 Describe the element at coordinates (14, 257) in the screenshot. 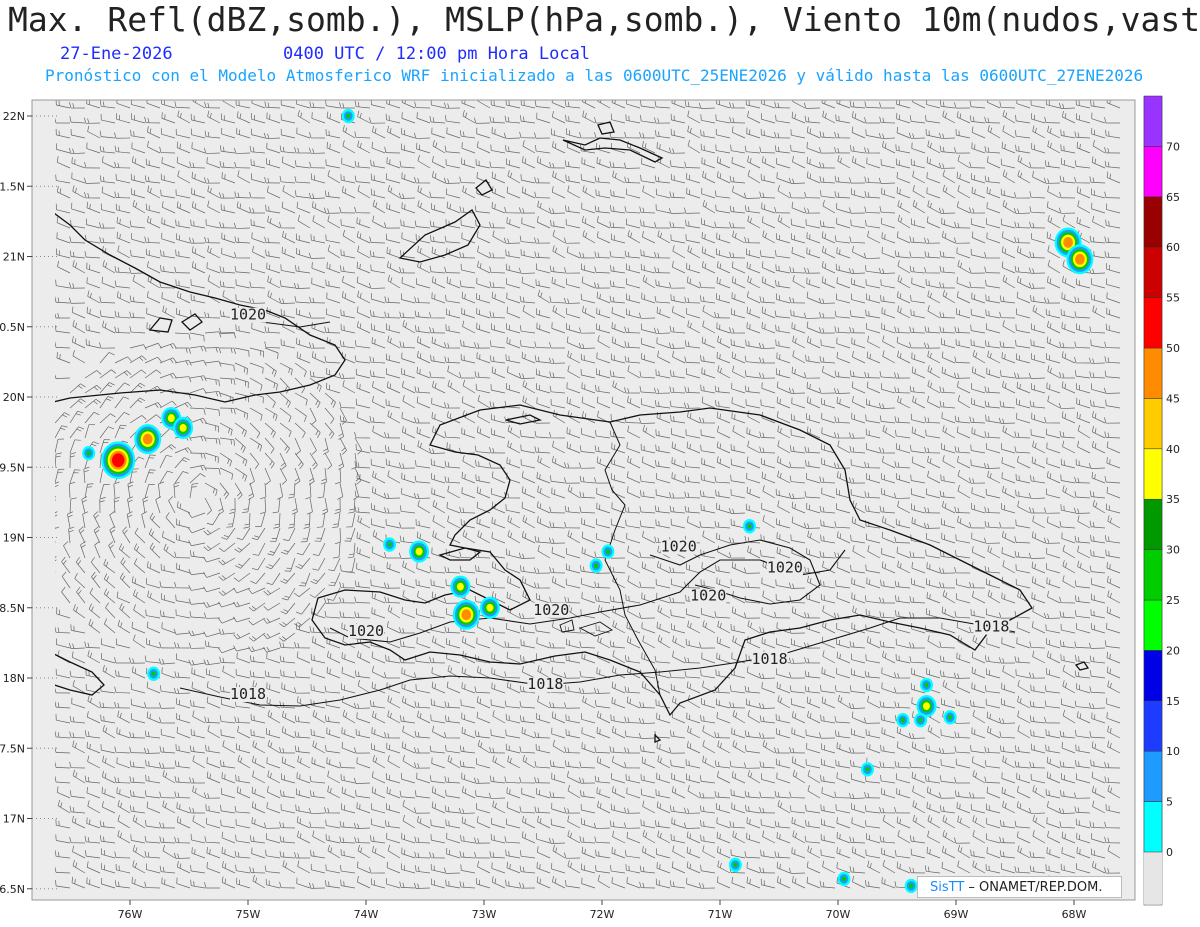

I see `lat-label: 21N` at that location.